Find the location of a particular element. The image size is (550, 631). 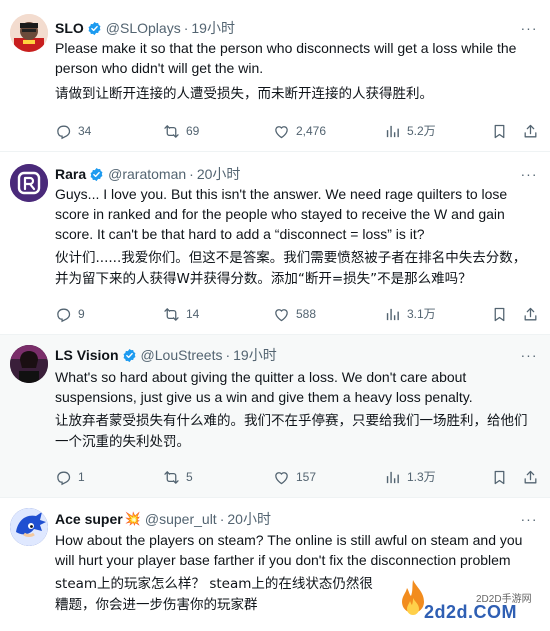

display-name: Rara is located at coordinates (70, 174).